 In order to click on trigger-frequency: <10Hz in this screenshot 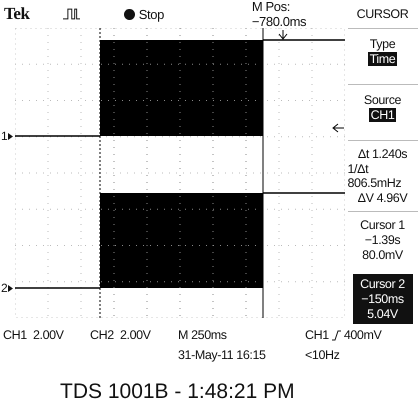, I will do `click(322, 355)`.